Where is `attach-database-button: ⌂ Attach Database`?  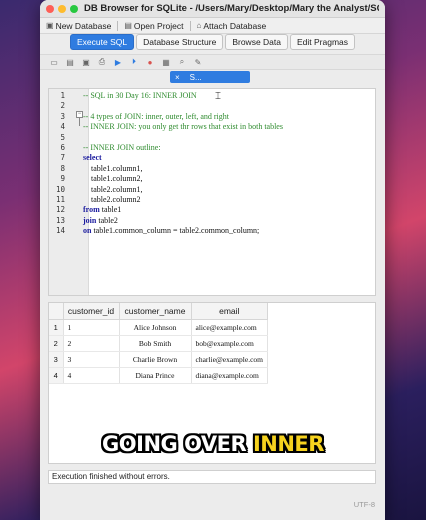
attach-database-button: ⌂ Attach Database is located at coordinates (232, 26).